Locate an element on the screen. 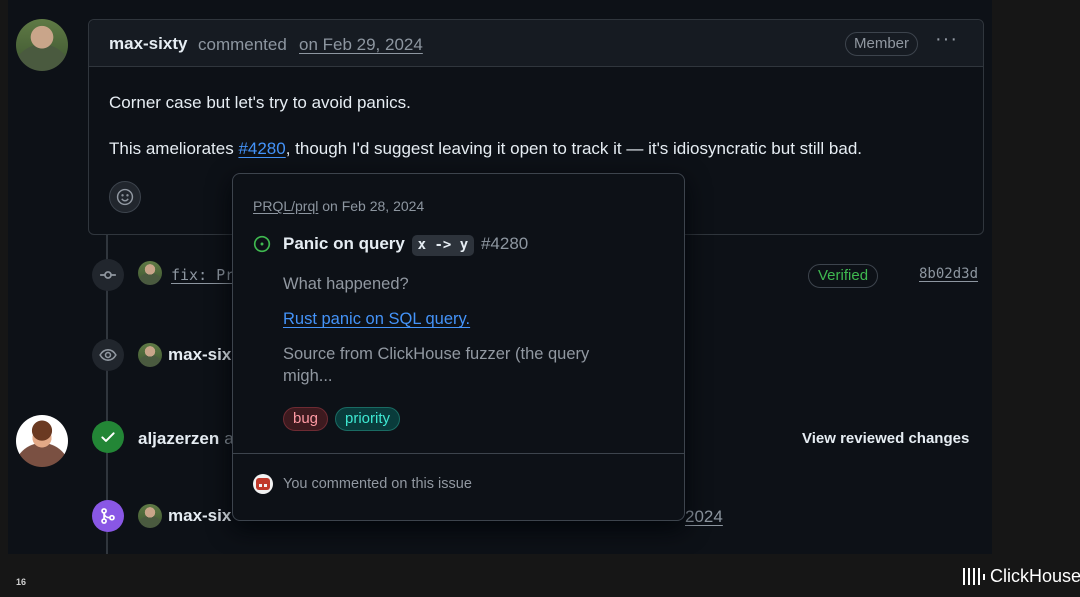  commit-message-link: fix: Pr is located at coordinates (202, 275).